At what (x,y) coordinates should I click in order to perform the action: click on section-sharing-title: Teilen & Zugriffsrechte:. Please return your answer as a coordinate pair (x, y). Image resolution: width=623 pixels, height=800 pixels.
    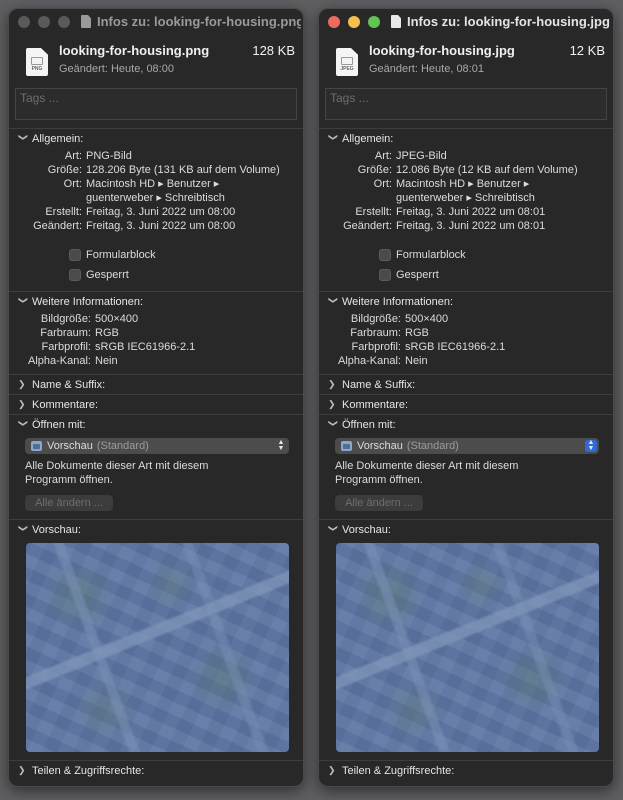
    Looking at the image, I should click on (398, 770).